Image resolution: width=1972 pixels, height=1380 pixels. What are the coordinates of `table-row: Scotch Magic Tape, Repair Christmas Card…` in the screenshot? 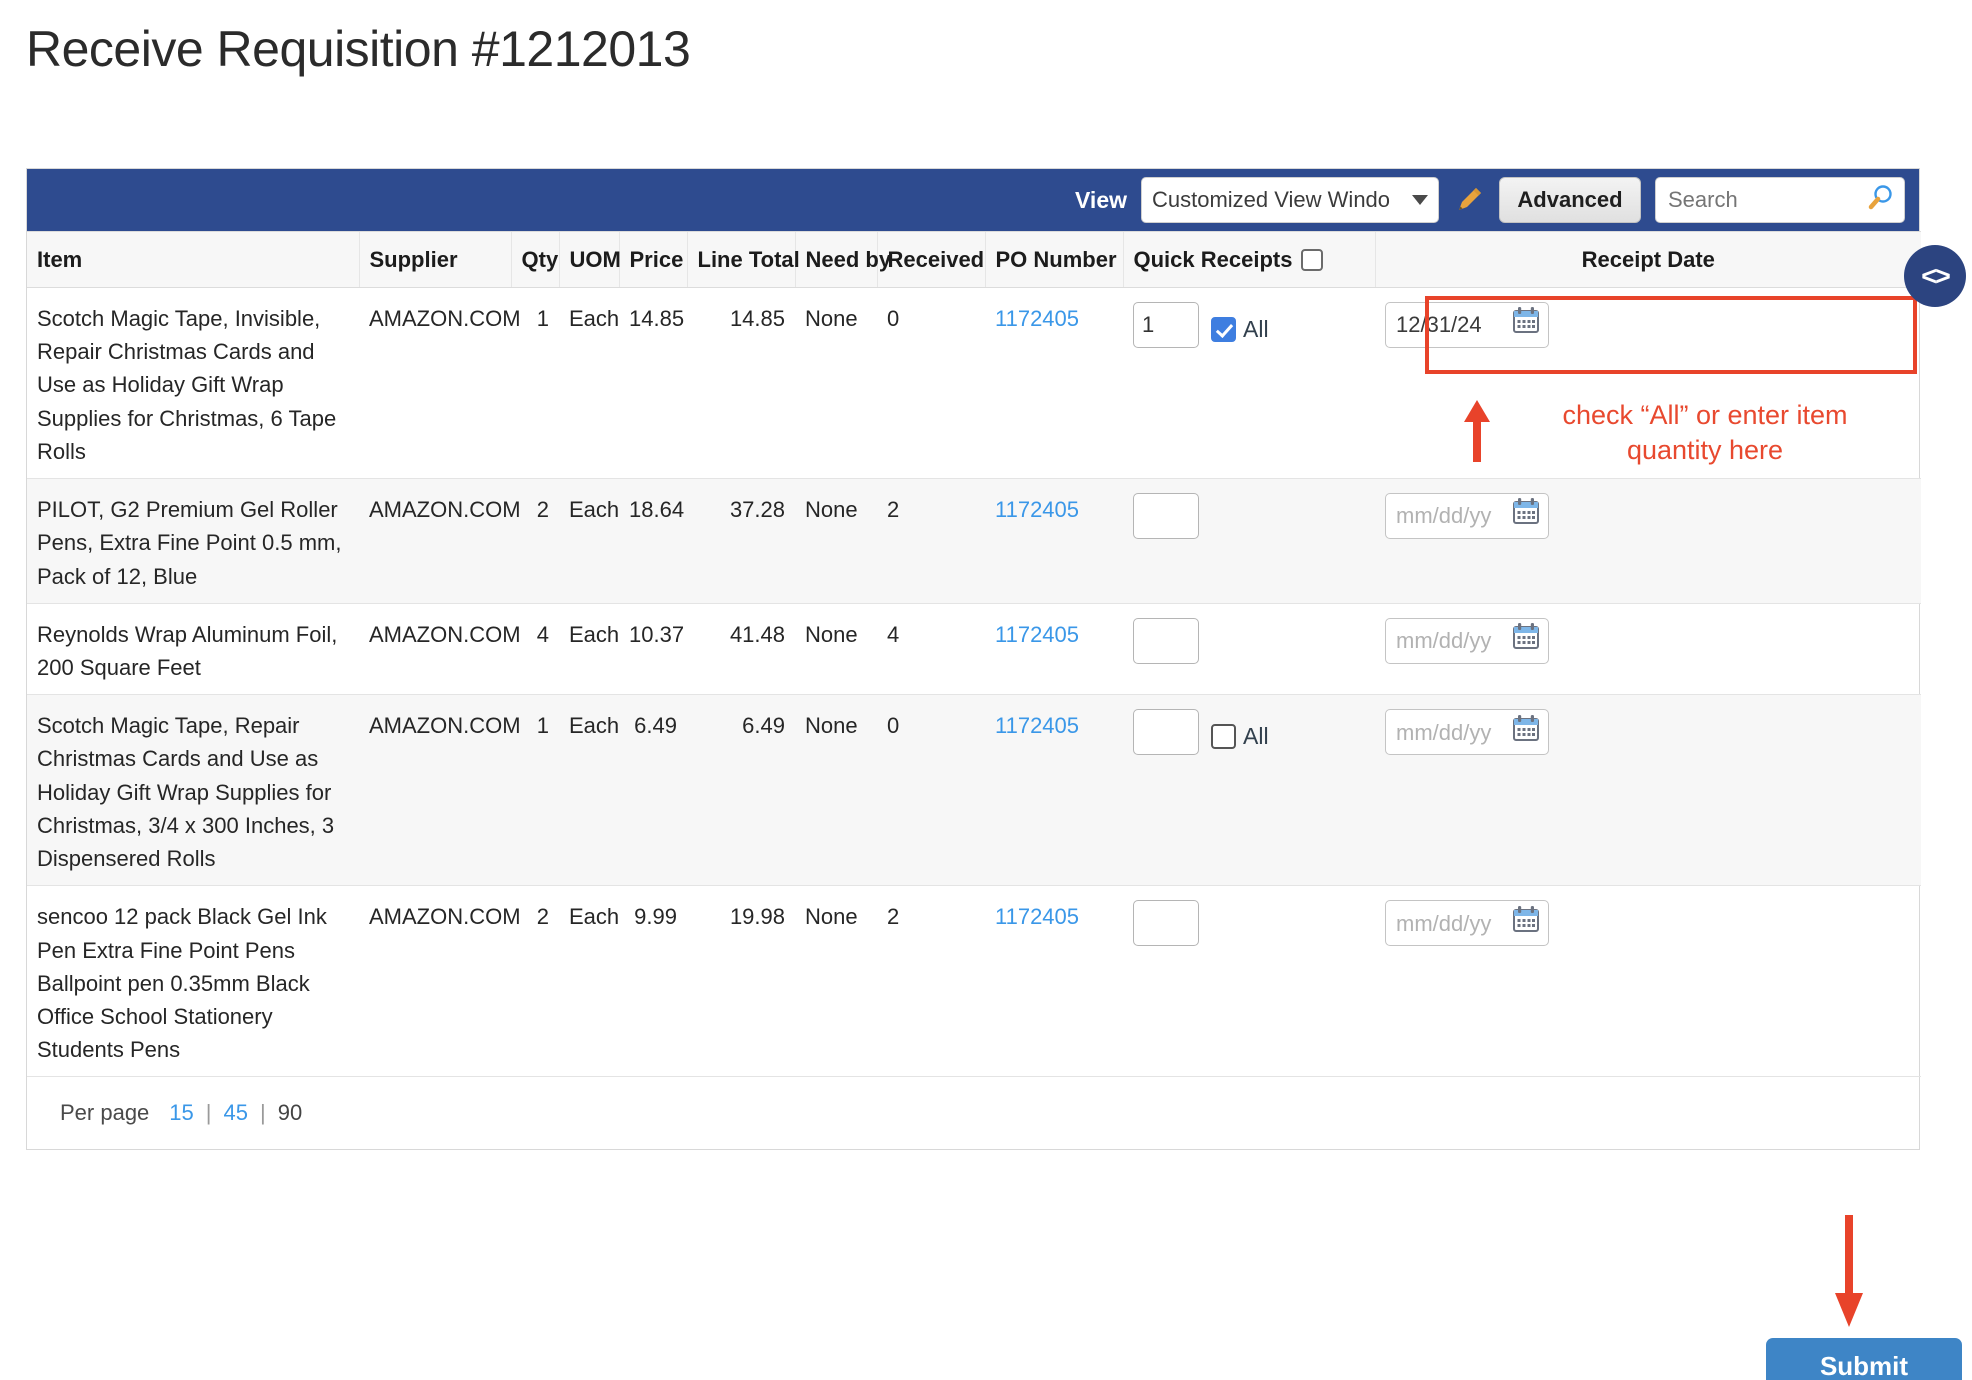 It's located at (974, 790).